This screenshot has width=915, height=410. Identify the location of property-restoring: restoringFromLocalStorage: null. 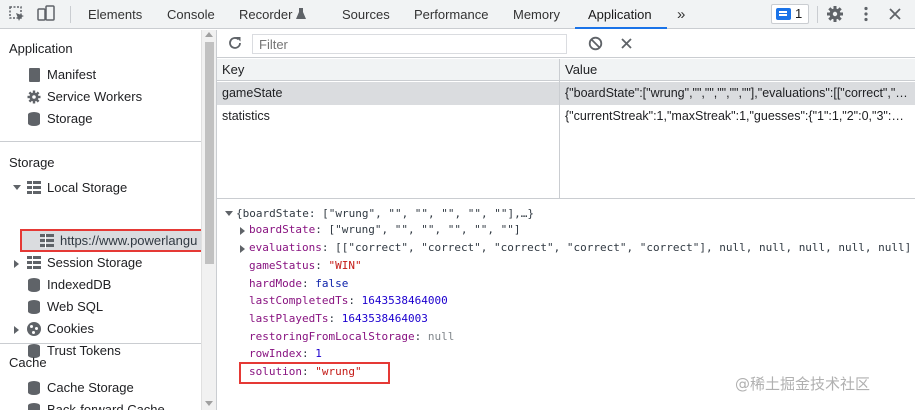
(352, 336).